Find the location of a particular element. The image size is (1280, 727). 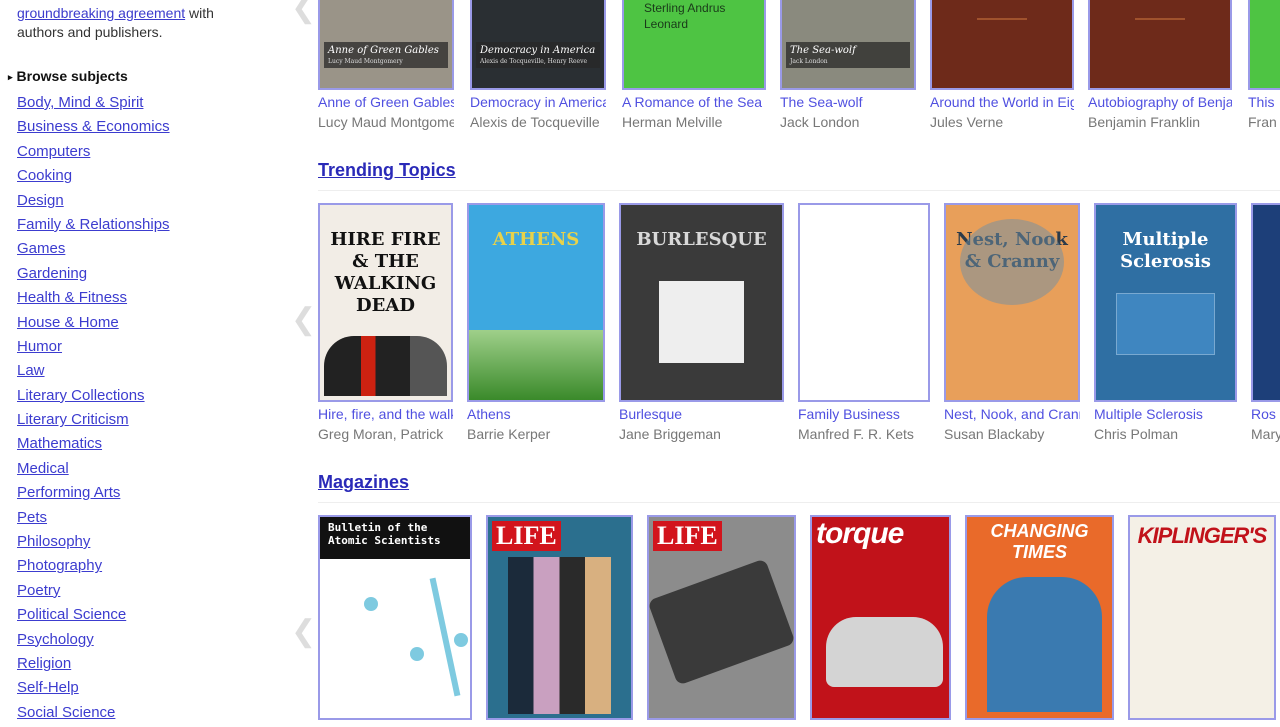

book-cover: The Sea-wolf Jack London is located at coordinates (848, 45).